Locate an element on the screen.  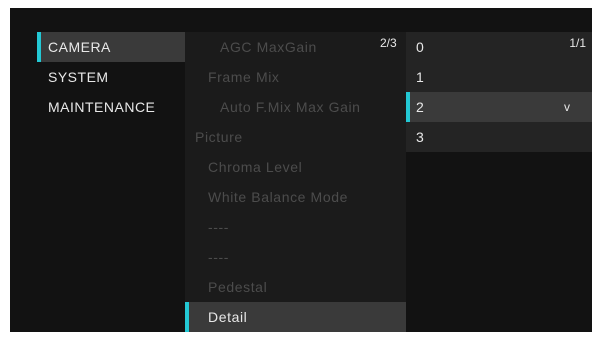
sub-menu-item-white-balance-mode: White Balance Mode is located at coordinates (295, 197).